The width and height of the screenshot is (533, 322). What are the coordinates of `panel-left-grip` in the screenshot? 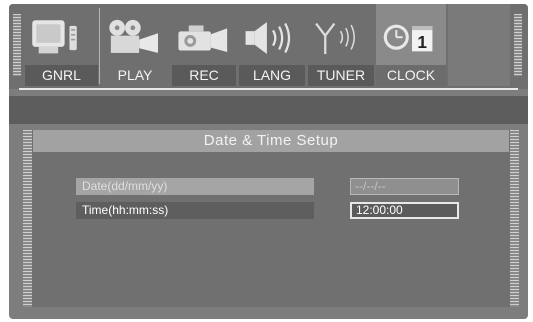 It's located at (27, 218).